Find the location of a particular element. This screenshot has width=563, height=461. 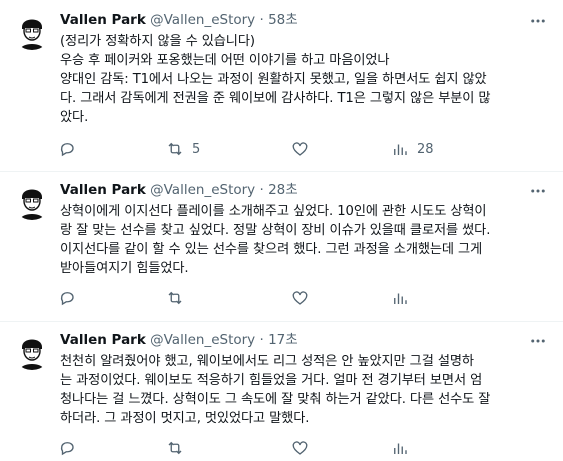

timestamp: 28초 is located at coordinates (283, 190).